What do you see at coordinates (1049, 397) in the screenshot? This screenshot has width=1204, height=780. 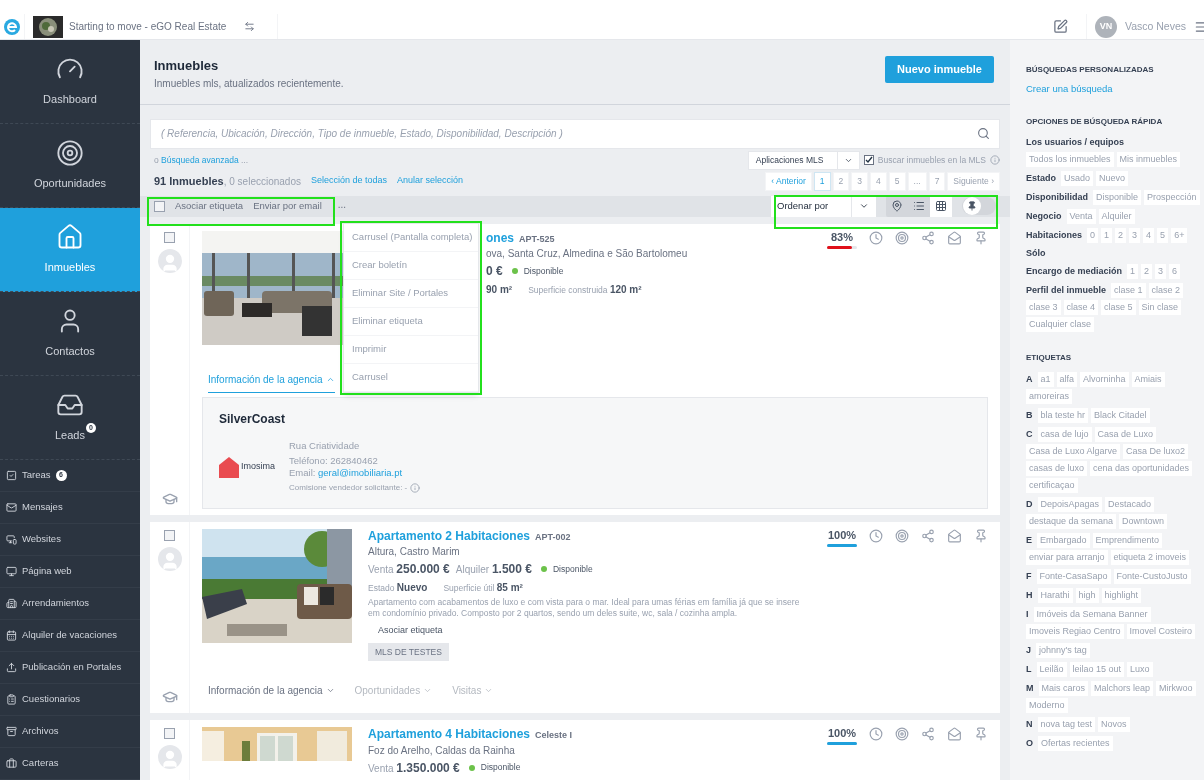 I see `filter-chip: amoreiras` at bounding box center [1049, 397].